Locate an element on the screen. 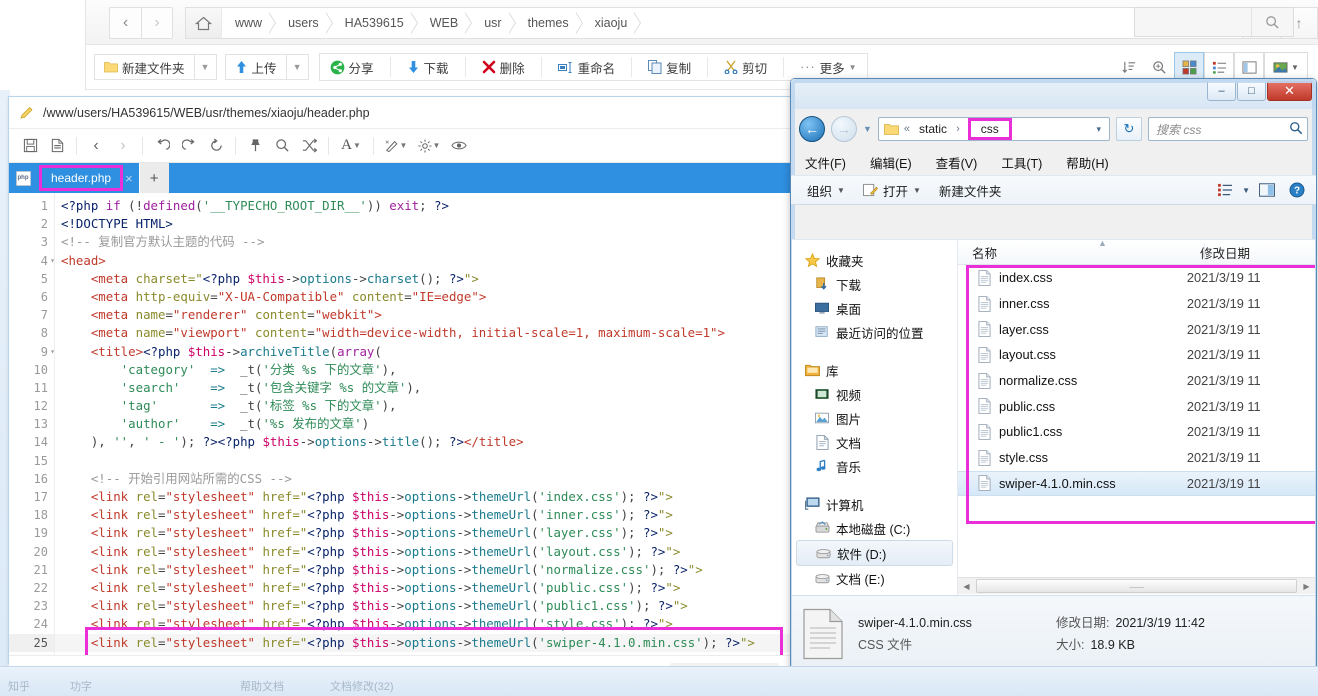 Image resolution: width=1318 pixels, height=696 pixels. help-icon: ? is located at coordinates (1297, 190).